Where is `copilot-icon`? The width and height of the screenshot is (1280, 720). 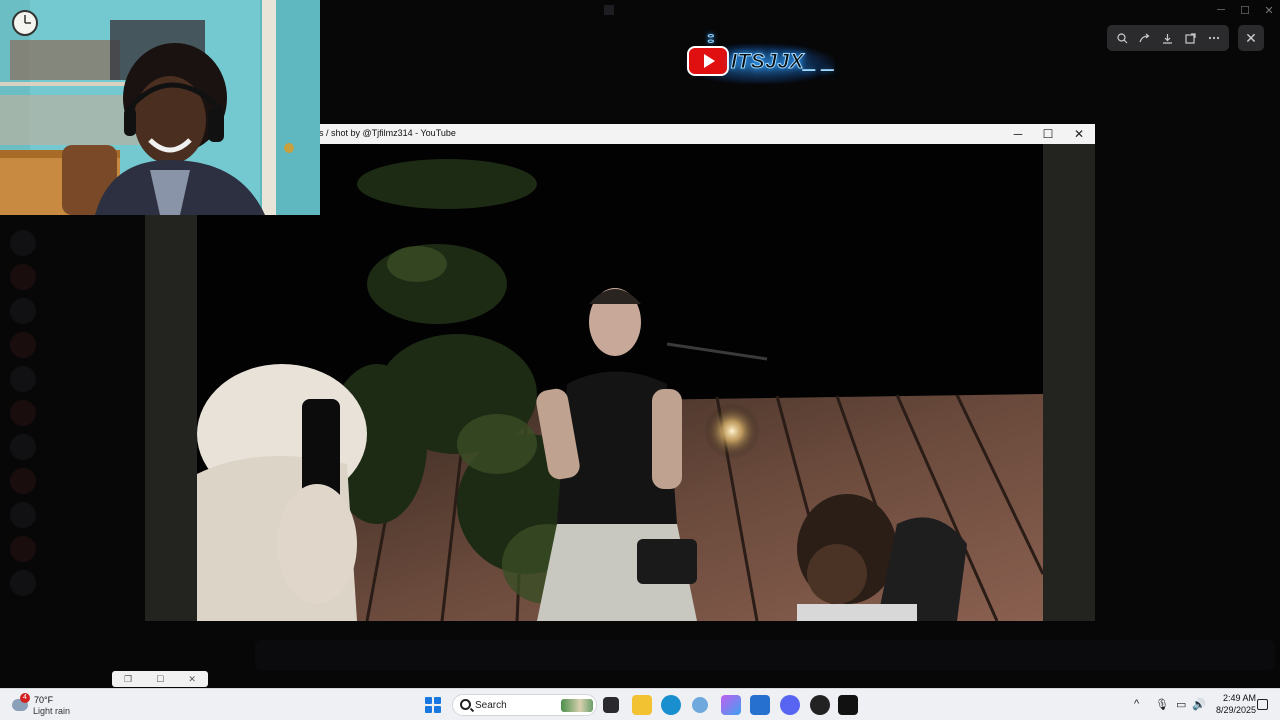
copilot-icon is located at coordinates (731, 705).